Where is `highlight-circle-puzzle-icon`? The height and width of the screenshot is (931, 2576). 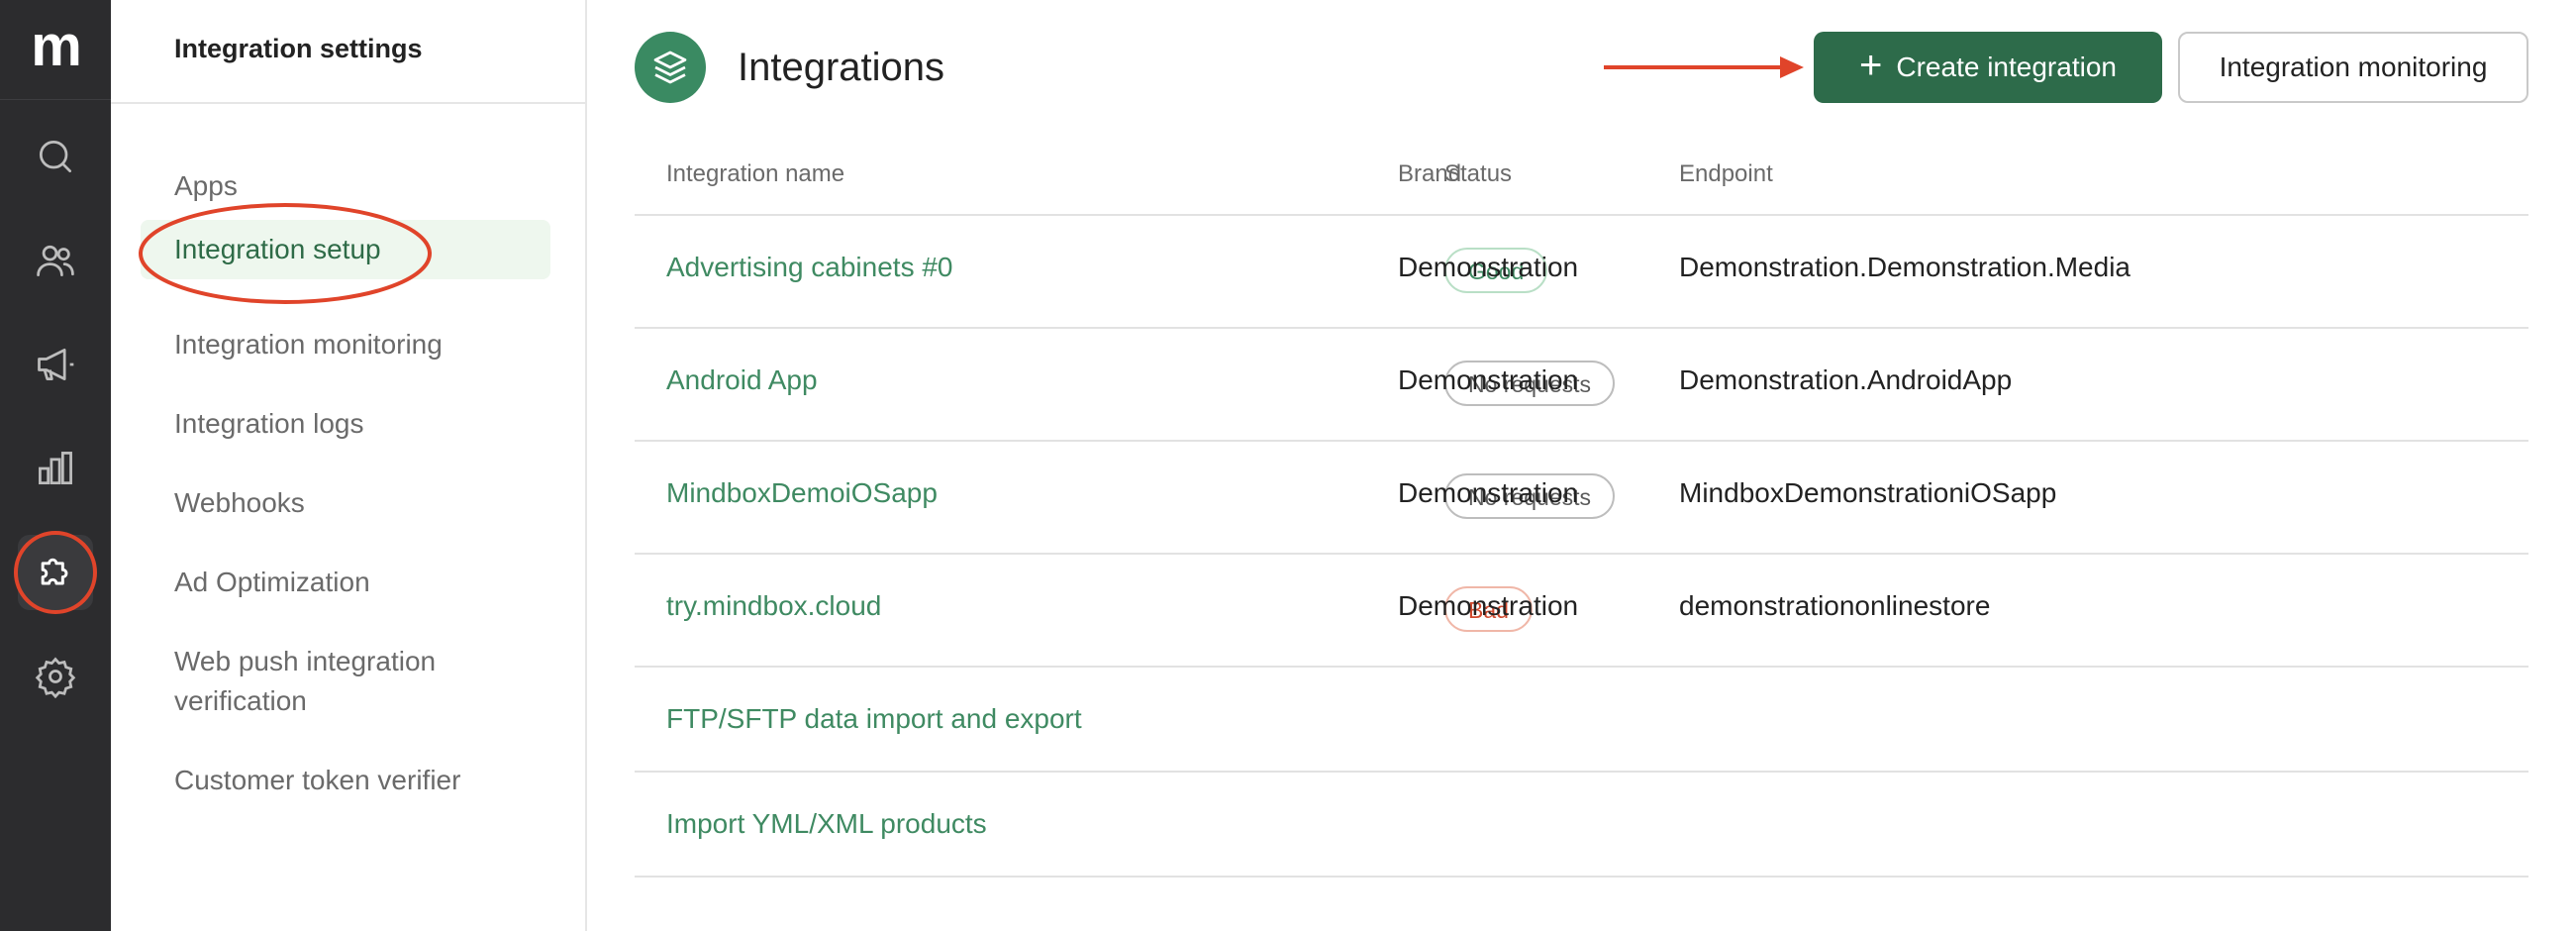
highlight-circle-puzzle-icon is located at coordinates (55, 572).